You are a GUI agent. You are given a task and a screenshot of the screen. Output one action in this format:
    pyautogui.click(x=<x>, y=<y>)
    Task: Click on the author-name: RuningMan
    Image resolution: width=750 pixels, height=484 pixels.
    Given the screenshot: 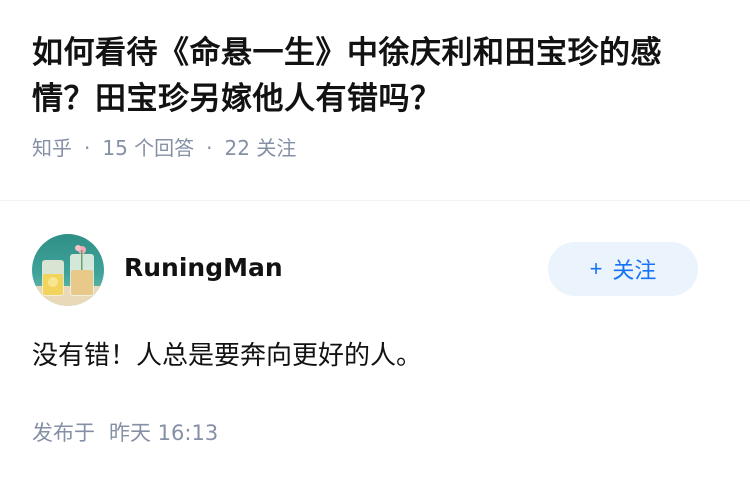 What is the action you would take?
    pyautogui.click(x=203, y=268)
    